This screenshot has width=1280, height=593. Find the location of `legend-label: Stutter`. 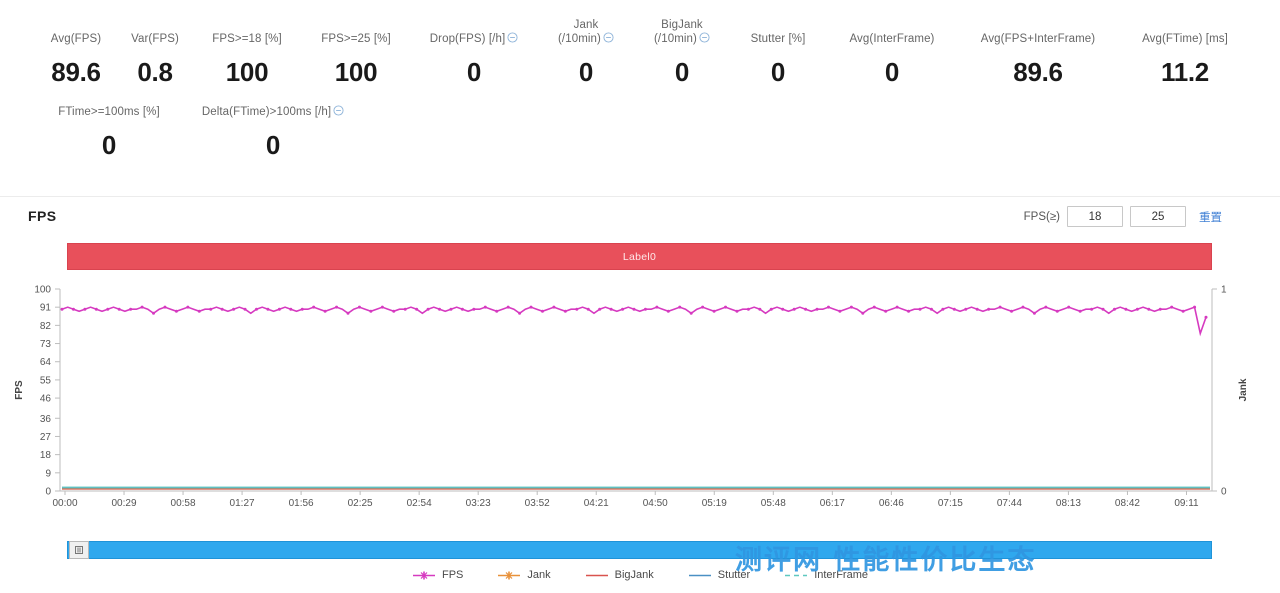

legend-label: Stutter is located at coordinates (734, 575).